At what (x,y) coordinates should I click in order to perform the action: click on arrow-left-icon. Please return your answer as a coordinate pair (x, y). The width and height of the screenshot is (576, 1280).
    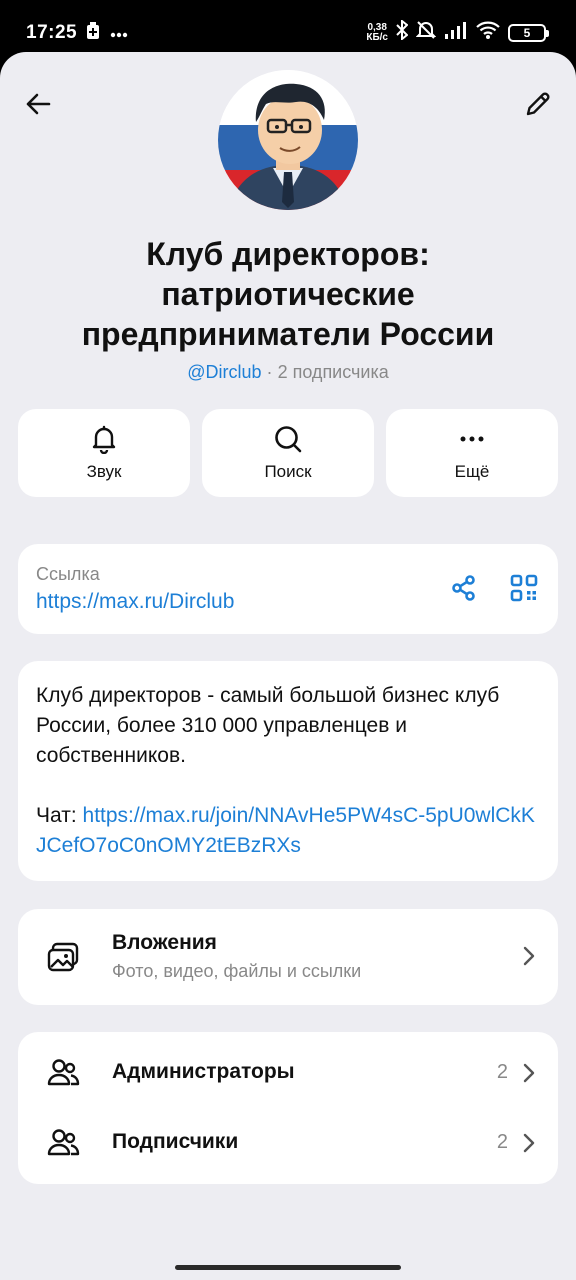
    Looking at the image, I should click on (38, 104).